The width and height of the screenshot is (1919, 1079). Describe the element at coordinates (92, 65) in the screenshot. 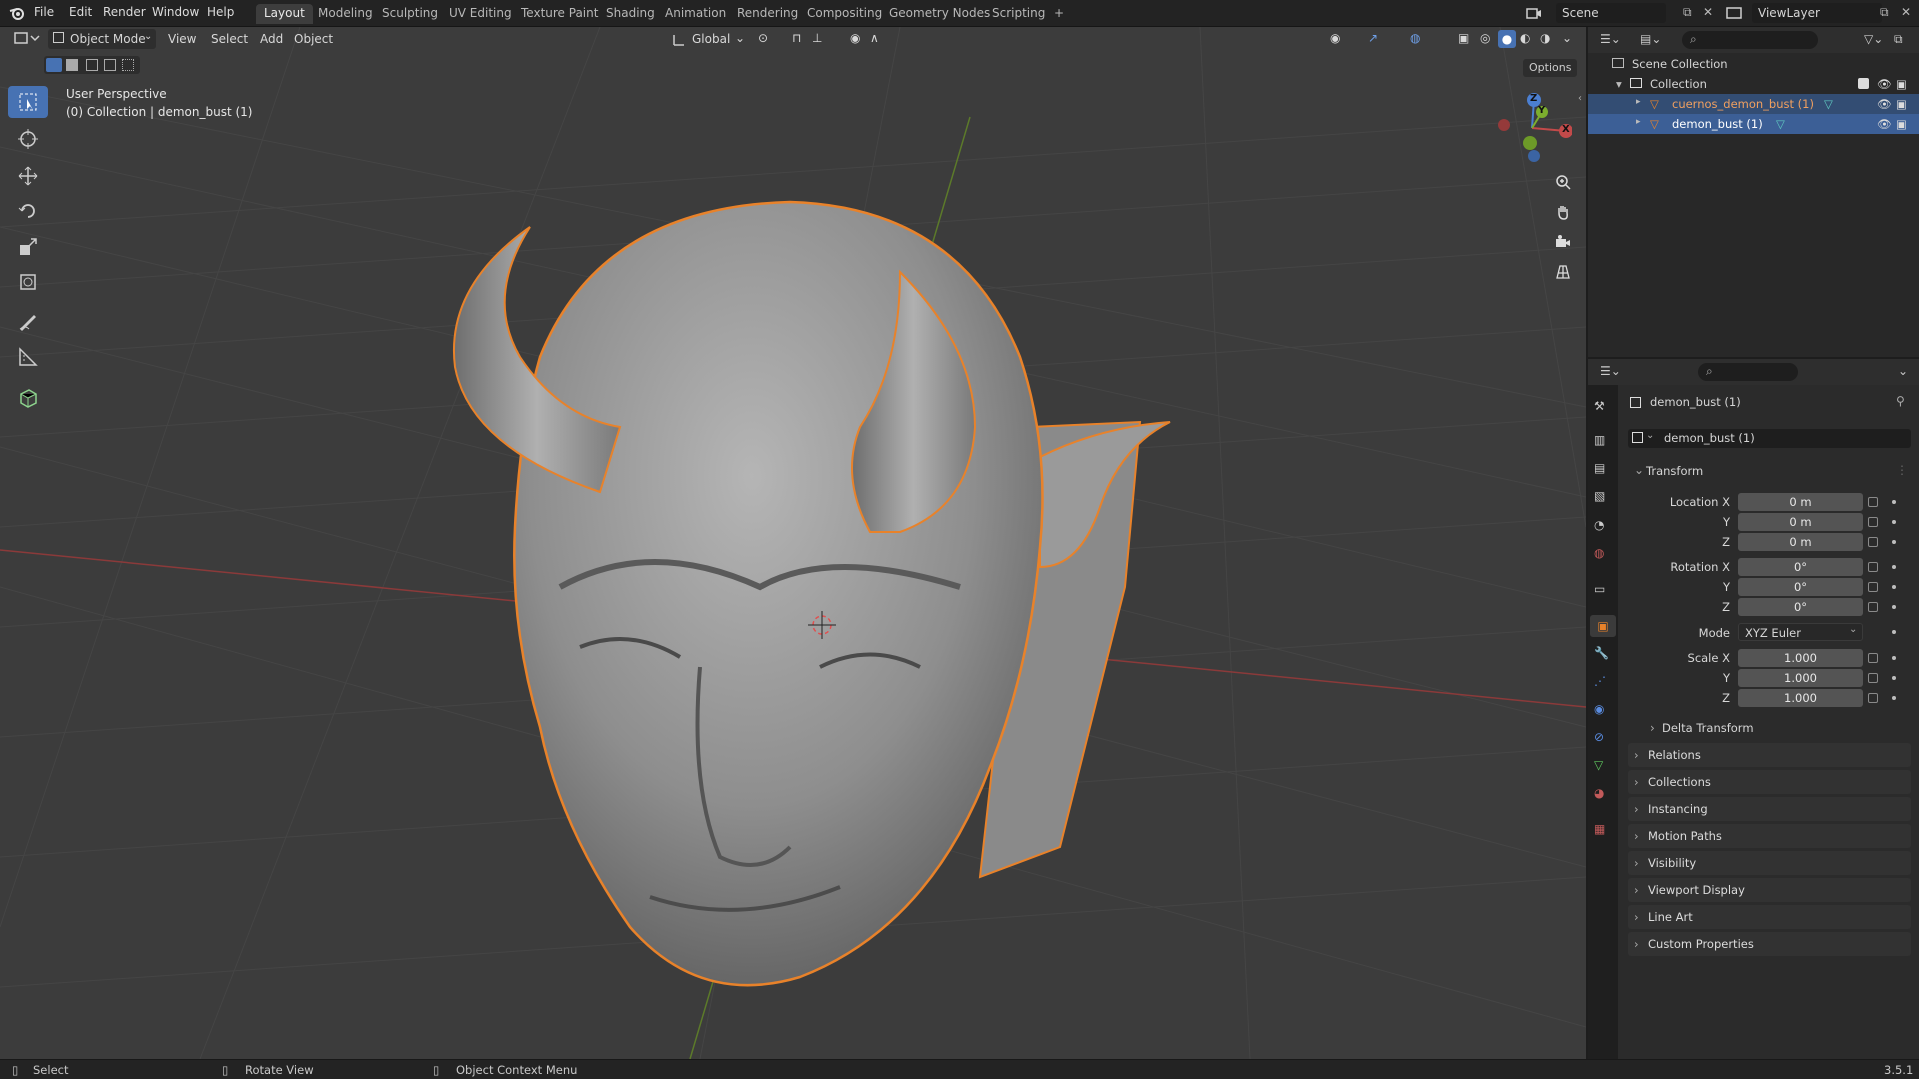

I see `select-subtract-icon` at that location.